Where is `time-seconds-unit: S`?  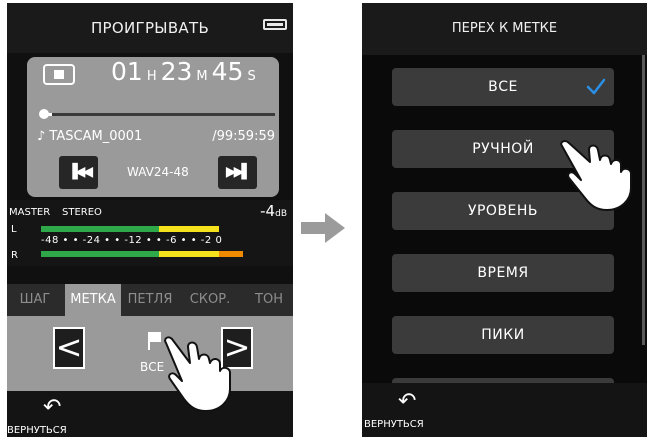 time-seconds-unit: S is located at coordinates (251, 76).